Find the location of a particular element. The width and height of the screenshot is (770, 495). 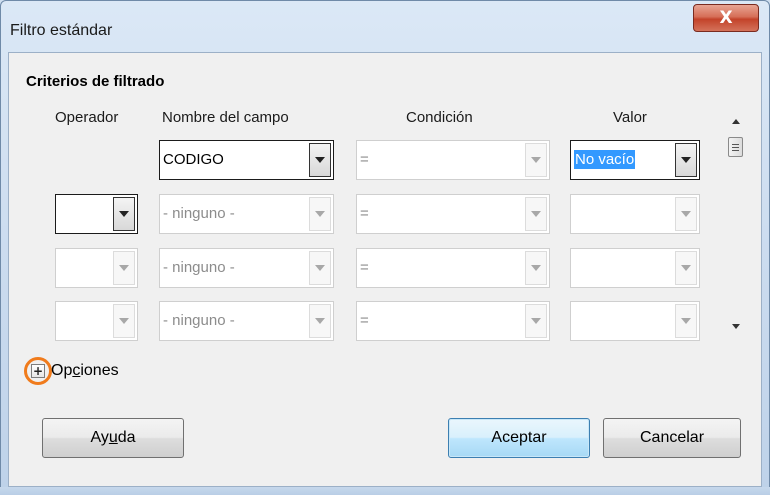

ok-button: Aceptar is located at coordinates (519, 438).